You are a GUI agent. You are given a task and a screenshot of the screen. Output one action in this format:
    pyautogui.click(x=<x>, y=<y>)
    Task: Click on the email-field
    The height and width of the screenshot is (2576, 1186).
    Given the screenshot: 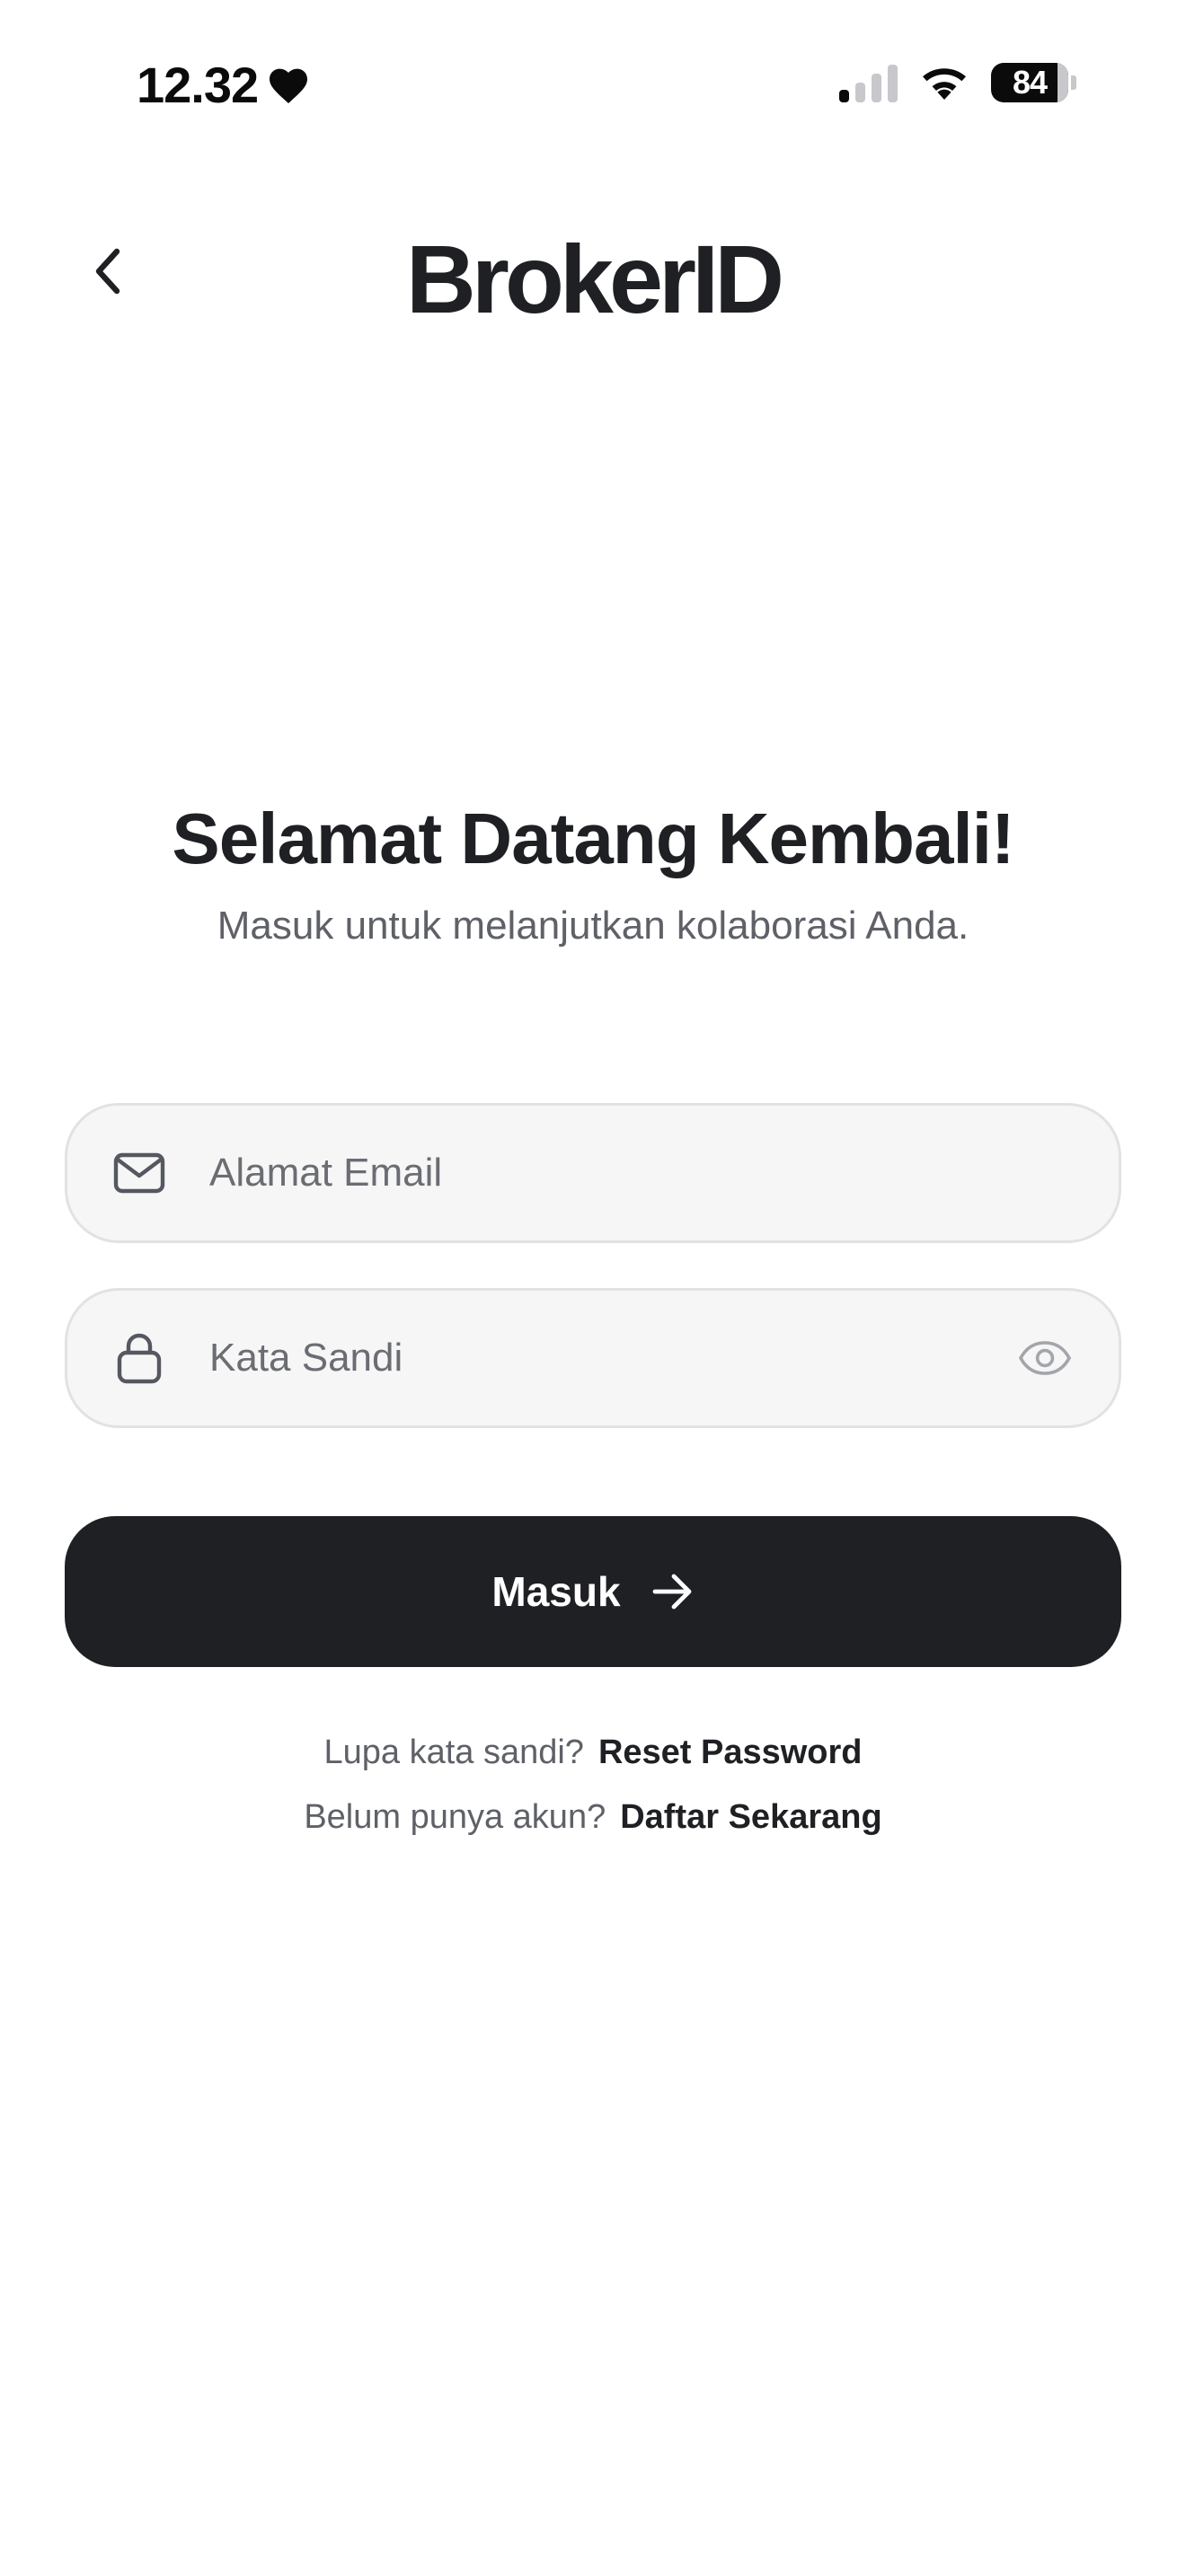 What is the action you would take?
    pyautogui.click(x=593, y=1173)
    